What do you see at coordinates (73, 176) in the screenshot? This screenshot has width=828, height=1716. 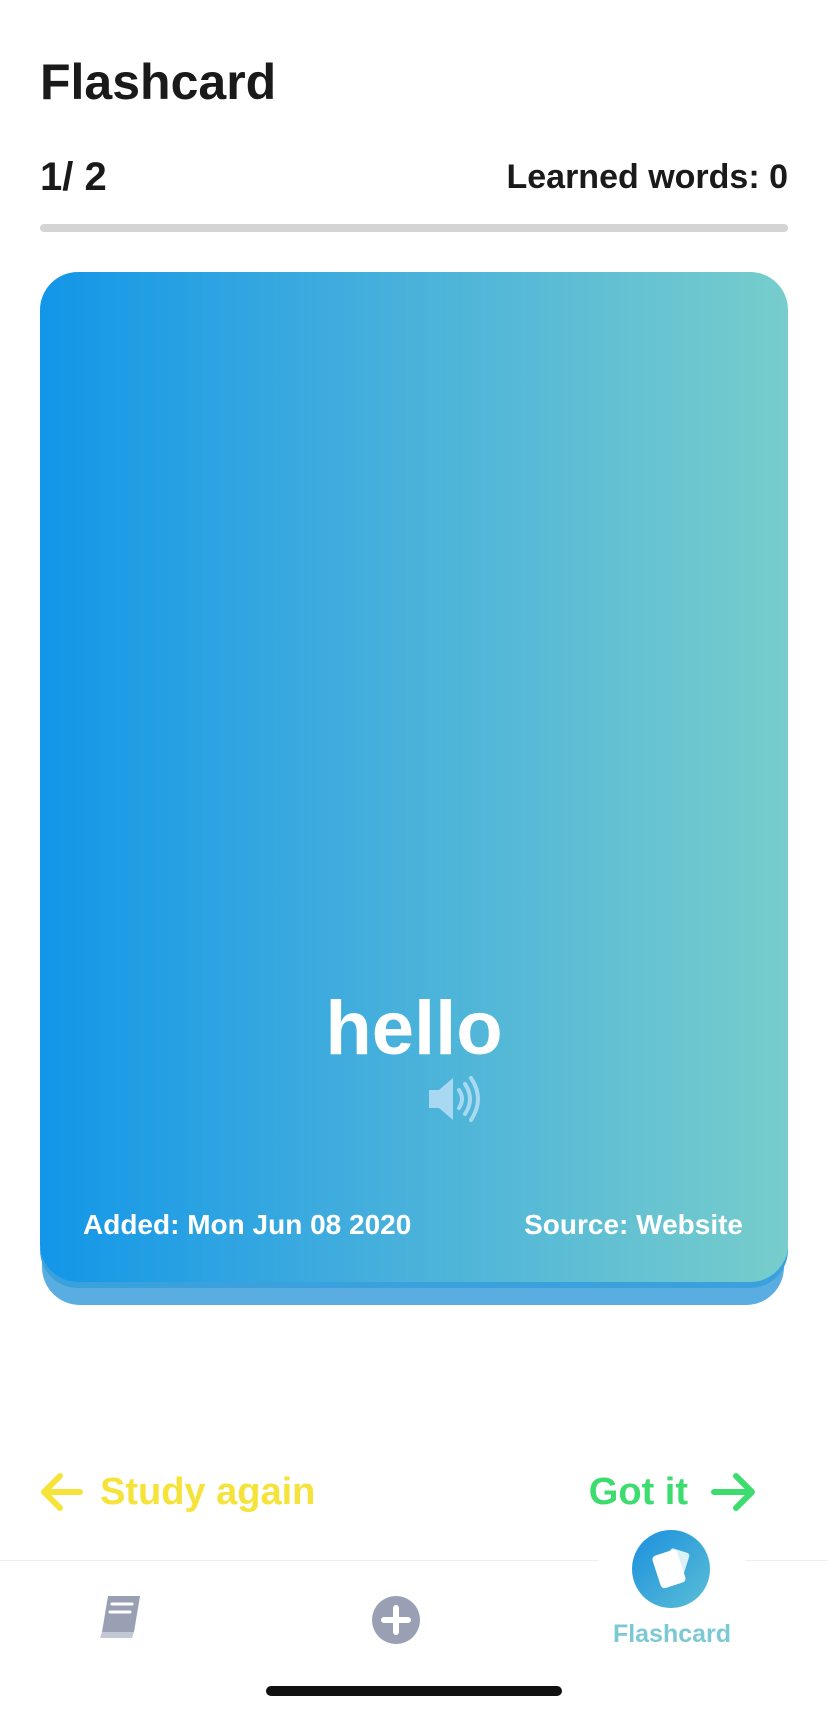 I see `card-counter: 1/ 2` at bounding box center [73, 176].